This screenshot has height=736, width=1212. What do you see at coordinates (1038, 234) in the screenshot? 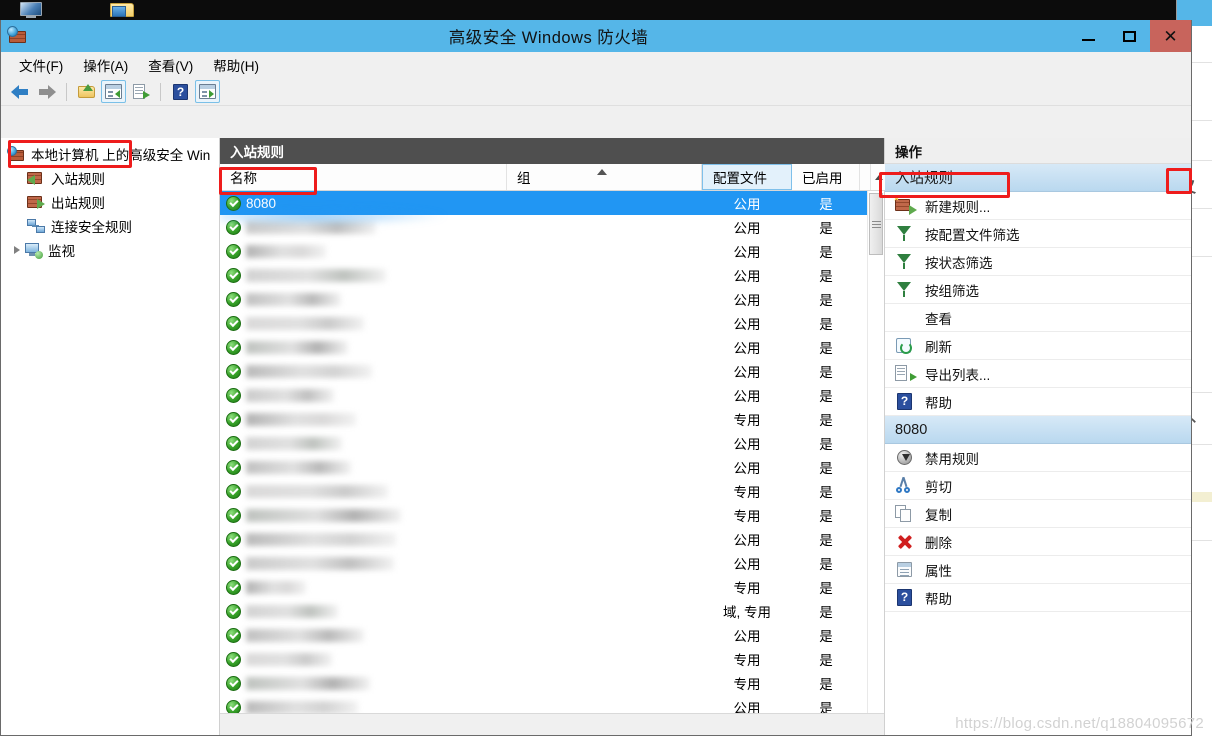
I see `action-filter-by-profile: 按配置文件筛选` at bounding box center [1038, 234].